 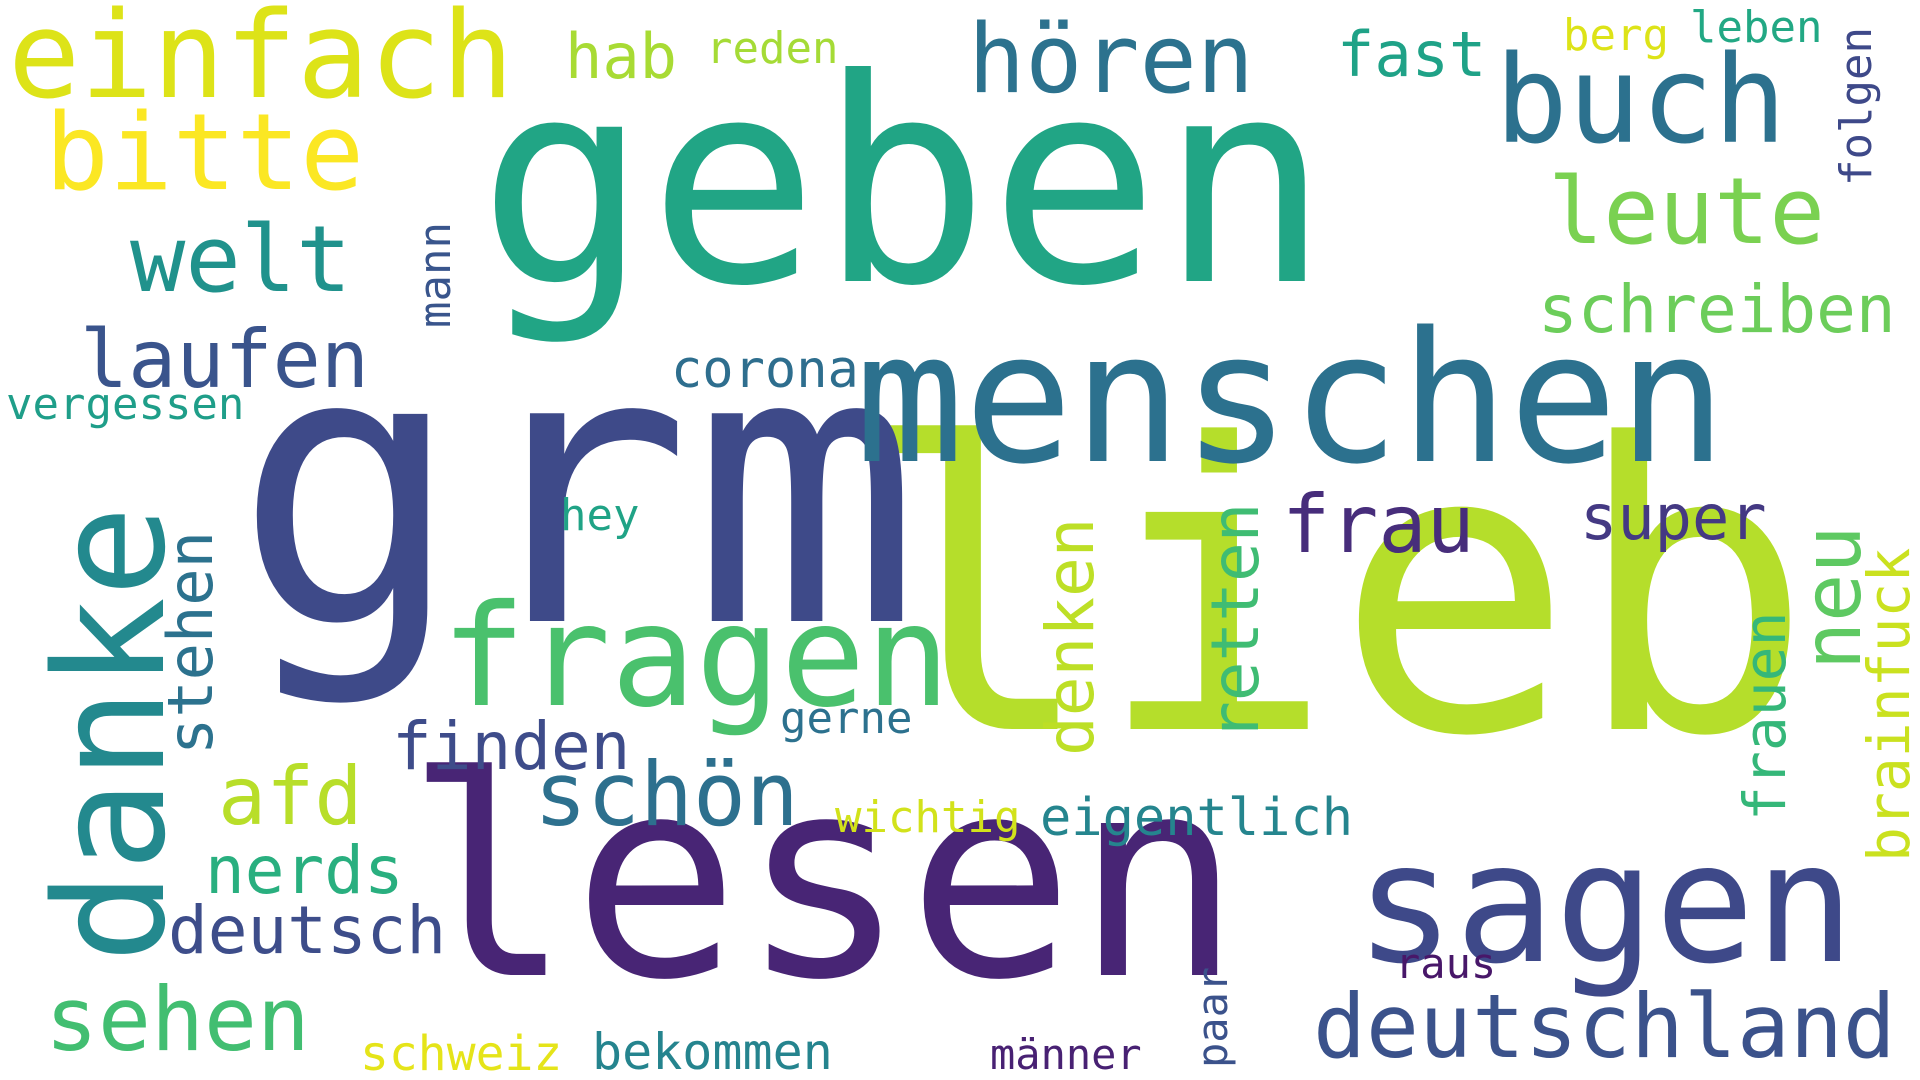 I want to click on word-raus: raus, so click(x=1446, y=963).